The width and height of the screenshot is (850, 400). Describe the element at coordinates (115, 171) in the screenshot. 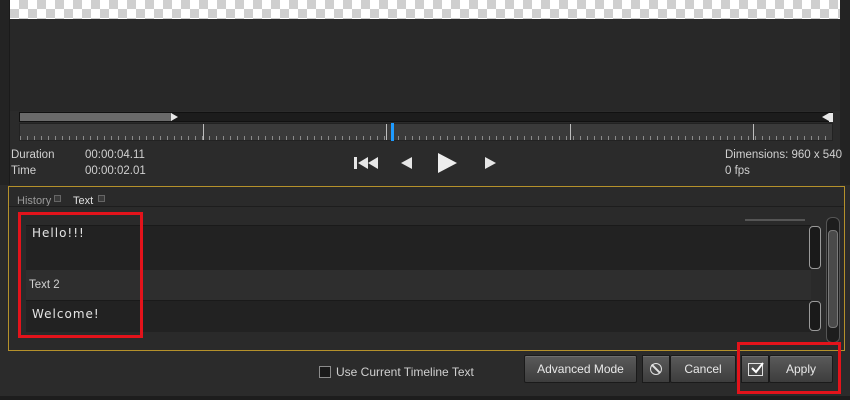

I see `time-value: 00:00:02.01` at that location.